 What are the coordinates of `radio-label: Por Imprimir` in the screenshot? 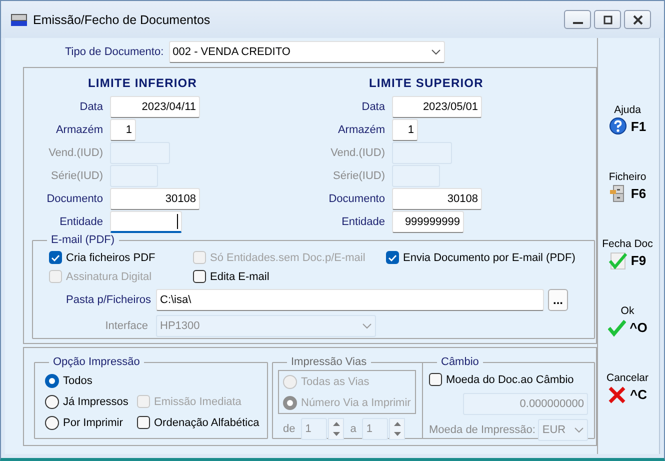 It's located at (93, 422).